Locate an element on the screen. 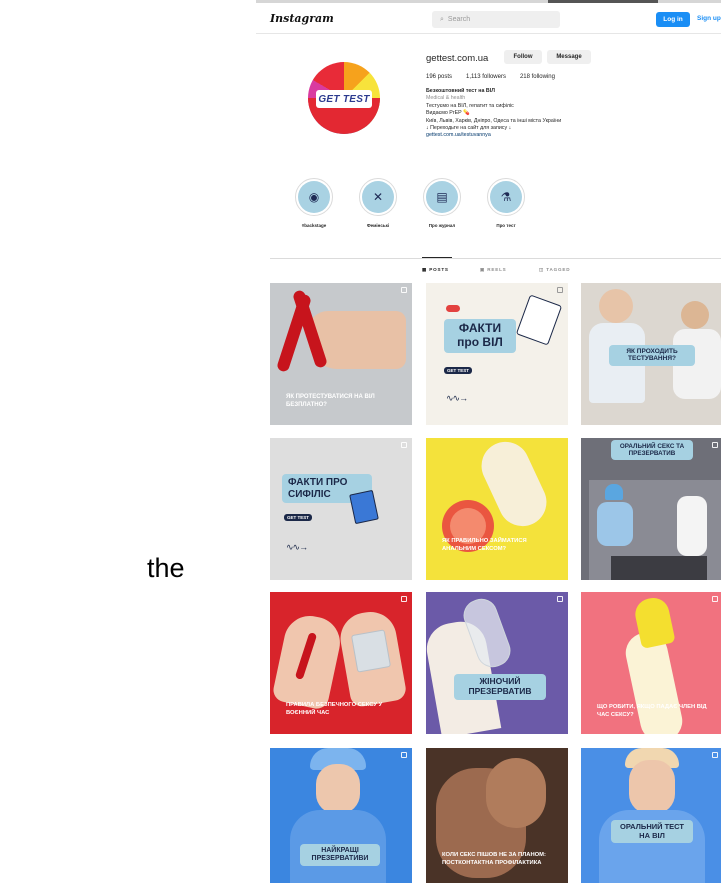  highlight-label: Про журнал is located at coordinates (442, 225).